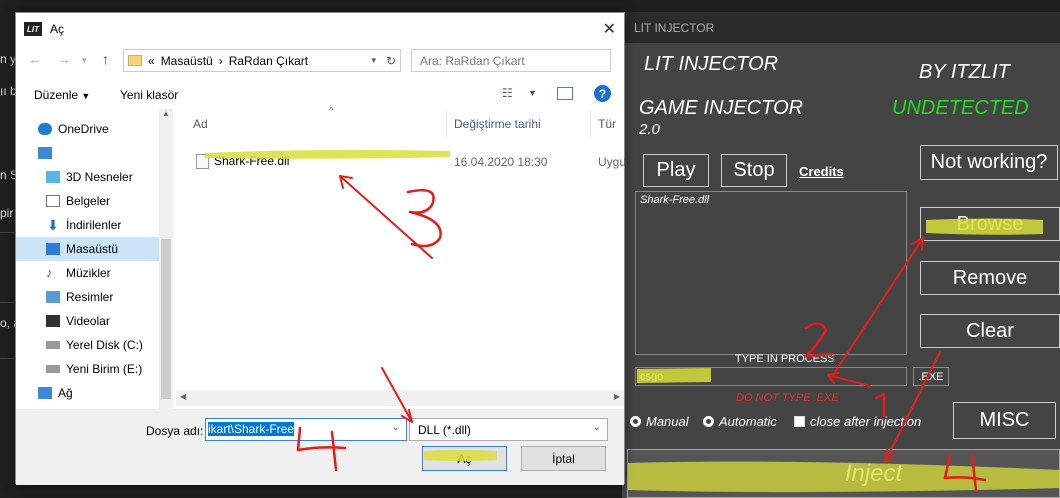 The image size is (1060, 498). What do you see at coordinates (563, 458) in the screenshot?
I see `cancel-button: İptal` at bounding box center [563, 458].